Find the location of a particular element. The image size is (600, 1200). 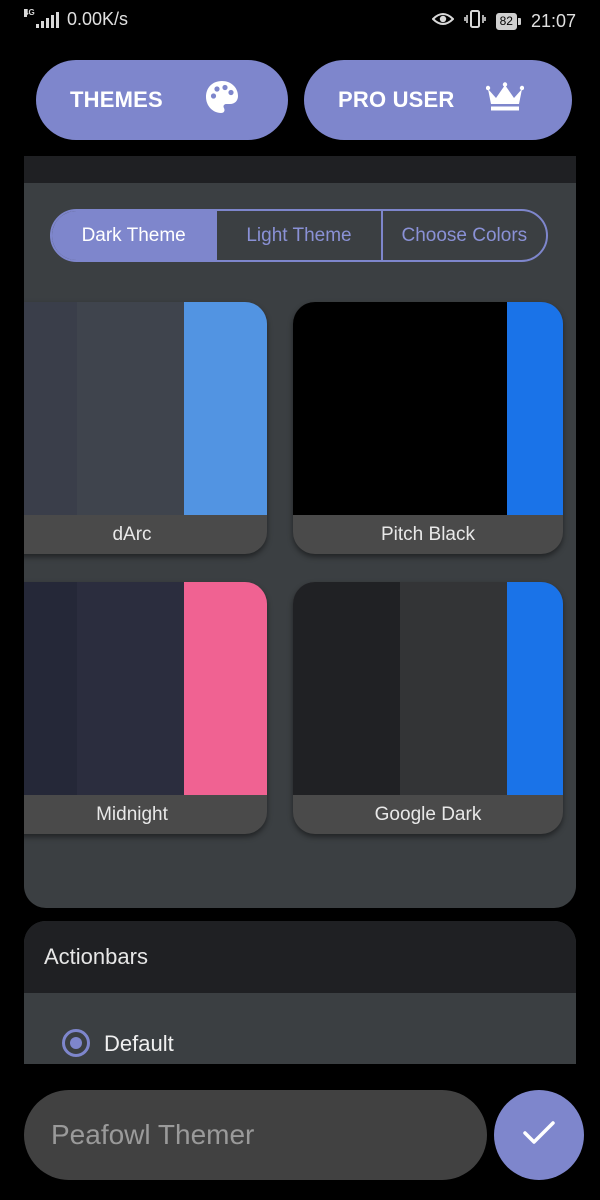

battery-icon: 82 is located at coordinates (508, 21).